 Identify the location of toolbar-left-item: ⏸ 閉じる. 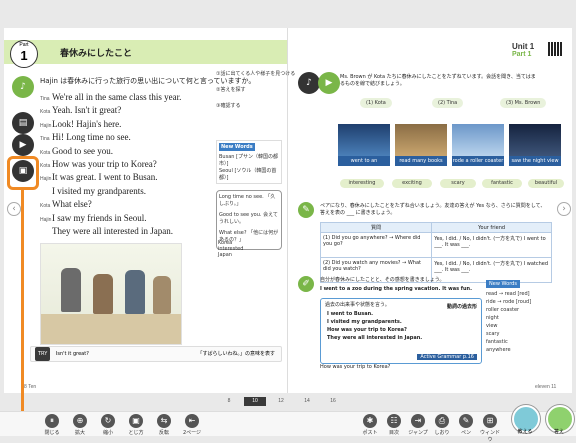
(52, 425).